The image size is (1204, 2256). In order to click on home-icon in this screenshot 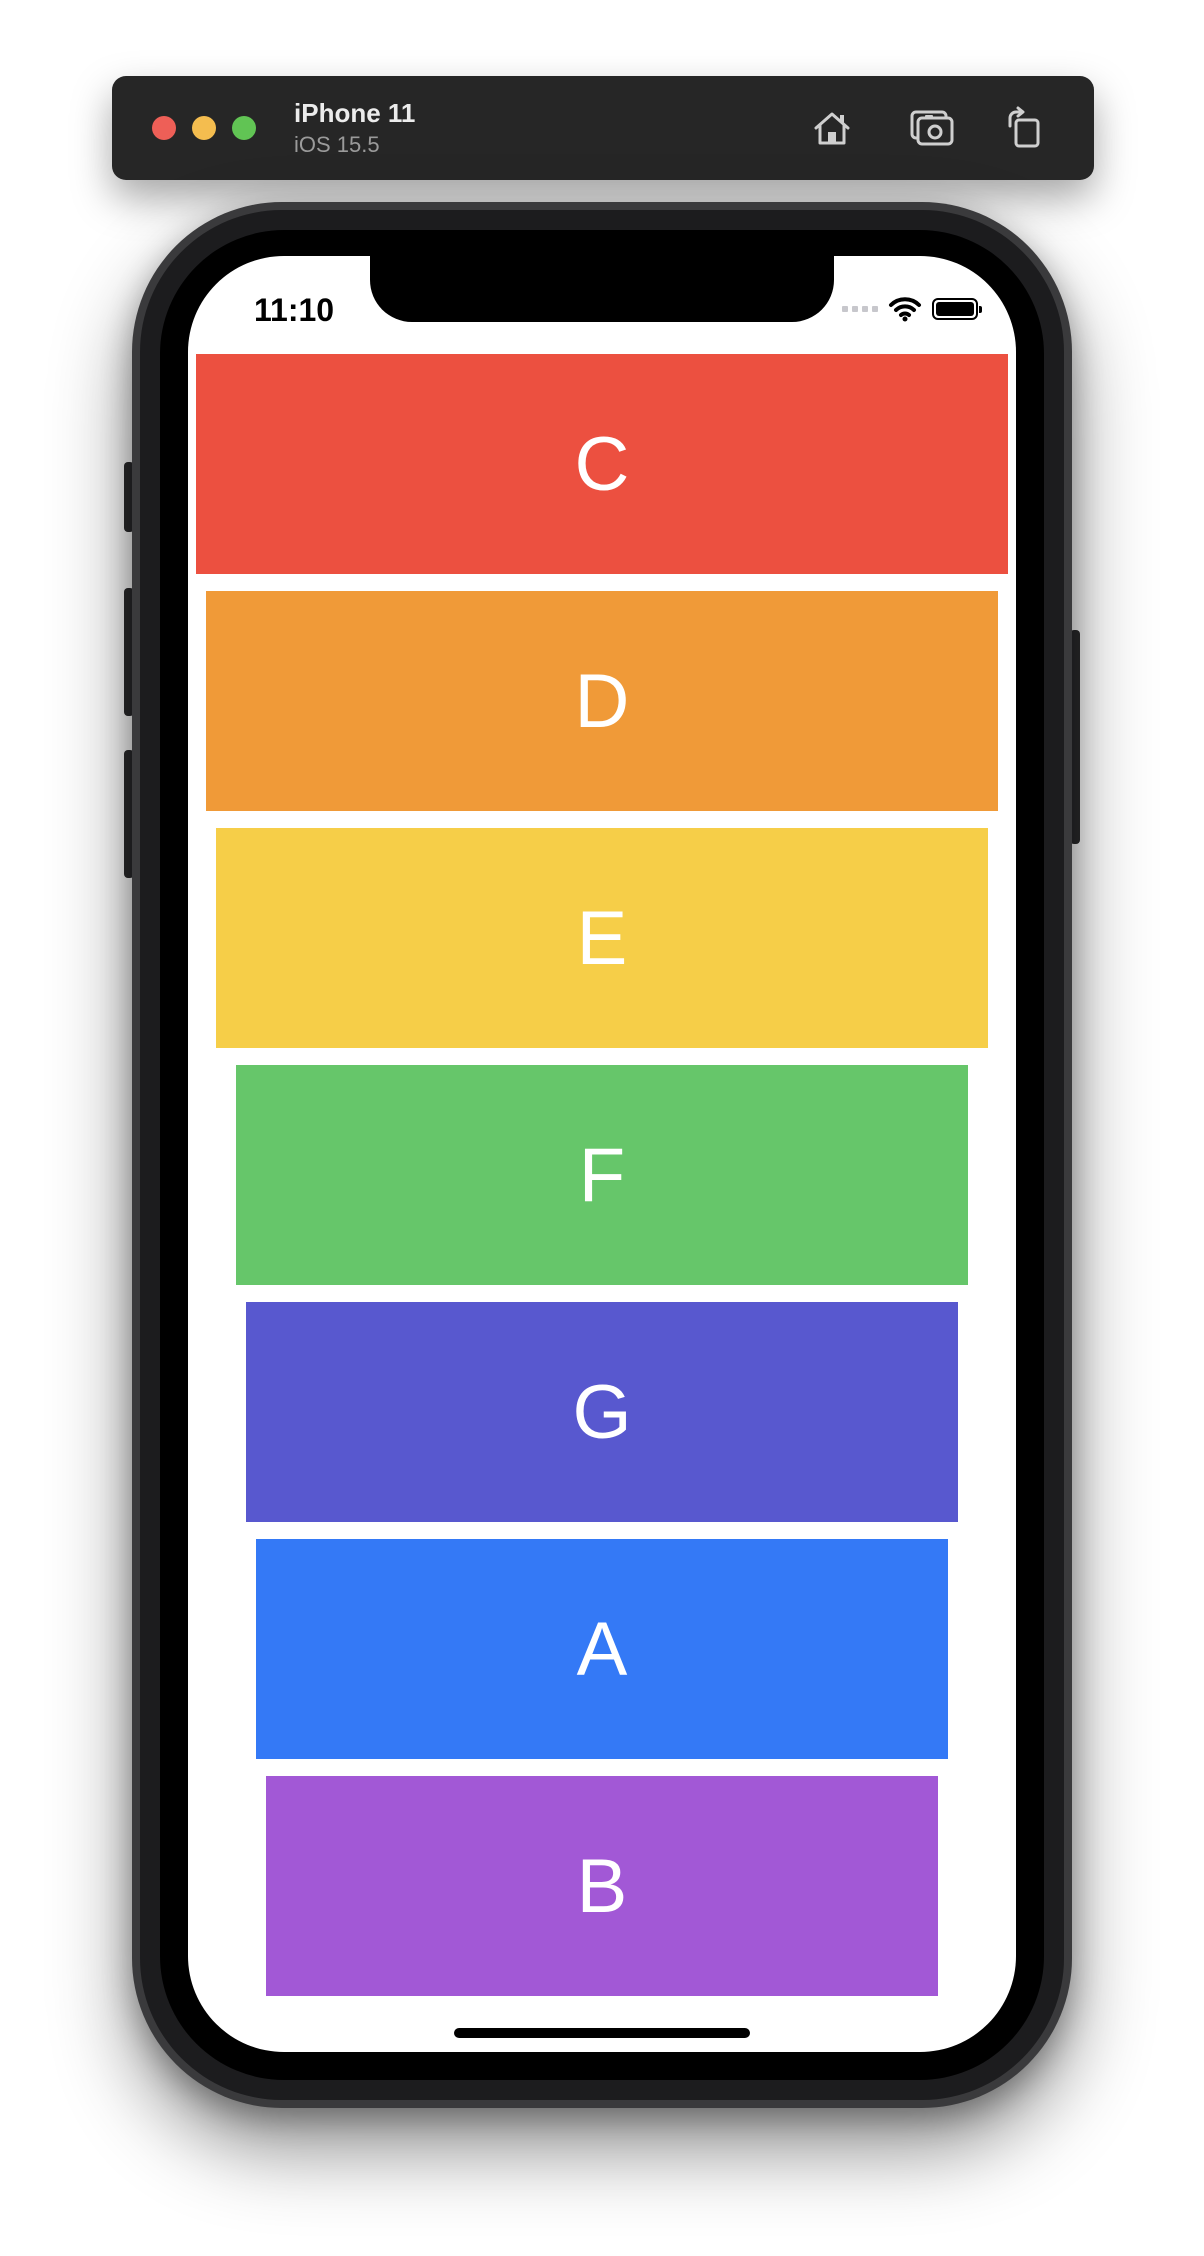, I will do `click(832, 128)`.